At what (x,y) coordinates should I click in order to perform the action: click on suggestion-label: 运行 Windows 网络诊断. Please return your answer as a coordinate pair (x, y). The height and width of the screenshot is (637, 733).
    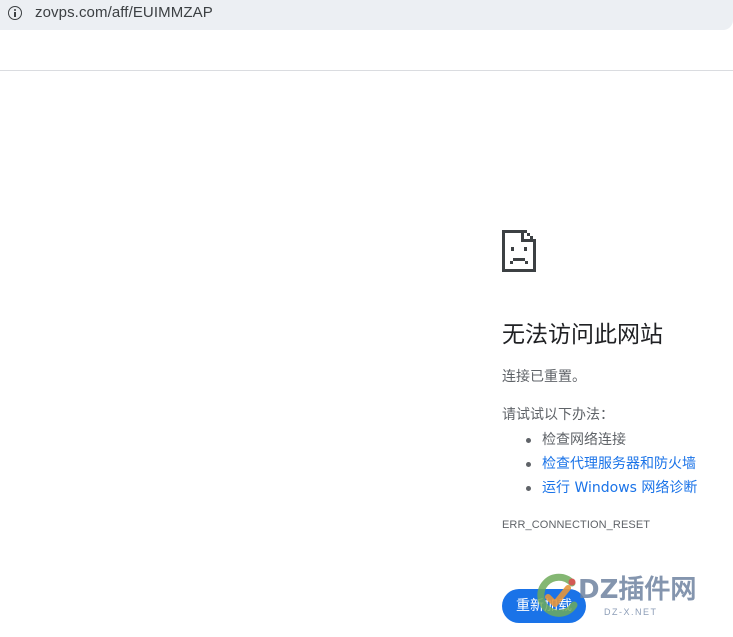
    Looking at the image, I should click on (619, 488).